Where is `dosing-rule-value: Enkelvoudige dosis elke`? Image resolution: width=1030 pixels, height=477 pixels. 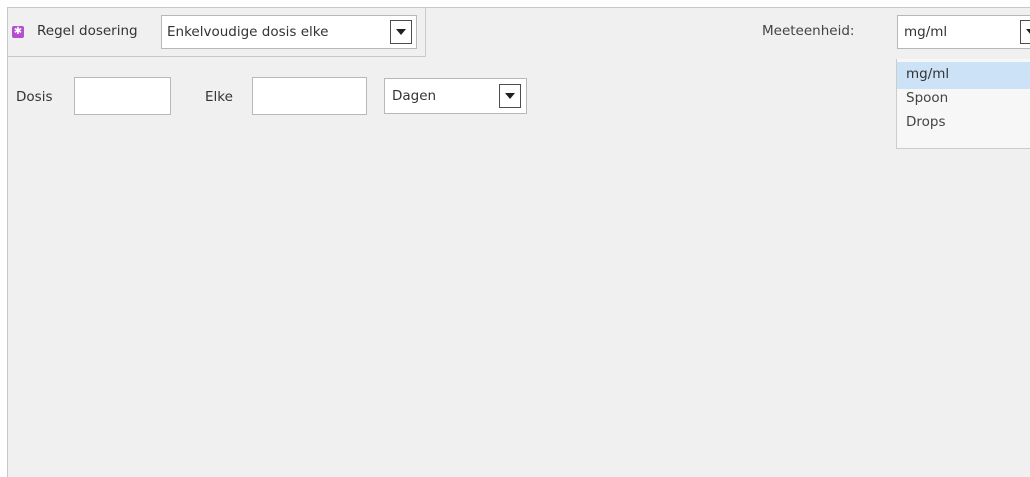 dosing-rule-value: Enkelvoudige dosis elke is located at coordinates (248, 32).